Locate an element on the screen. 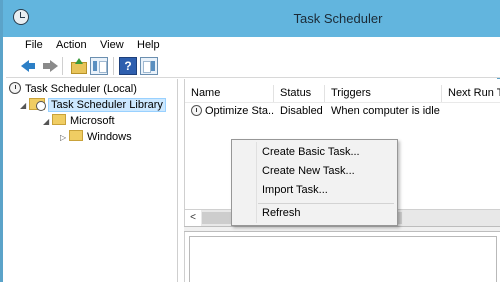 Image resolution: width=500 pixels, height=282 pixels. tree-item-label: Task Scheduler Library is located at coordinates (107, 105).